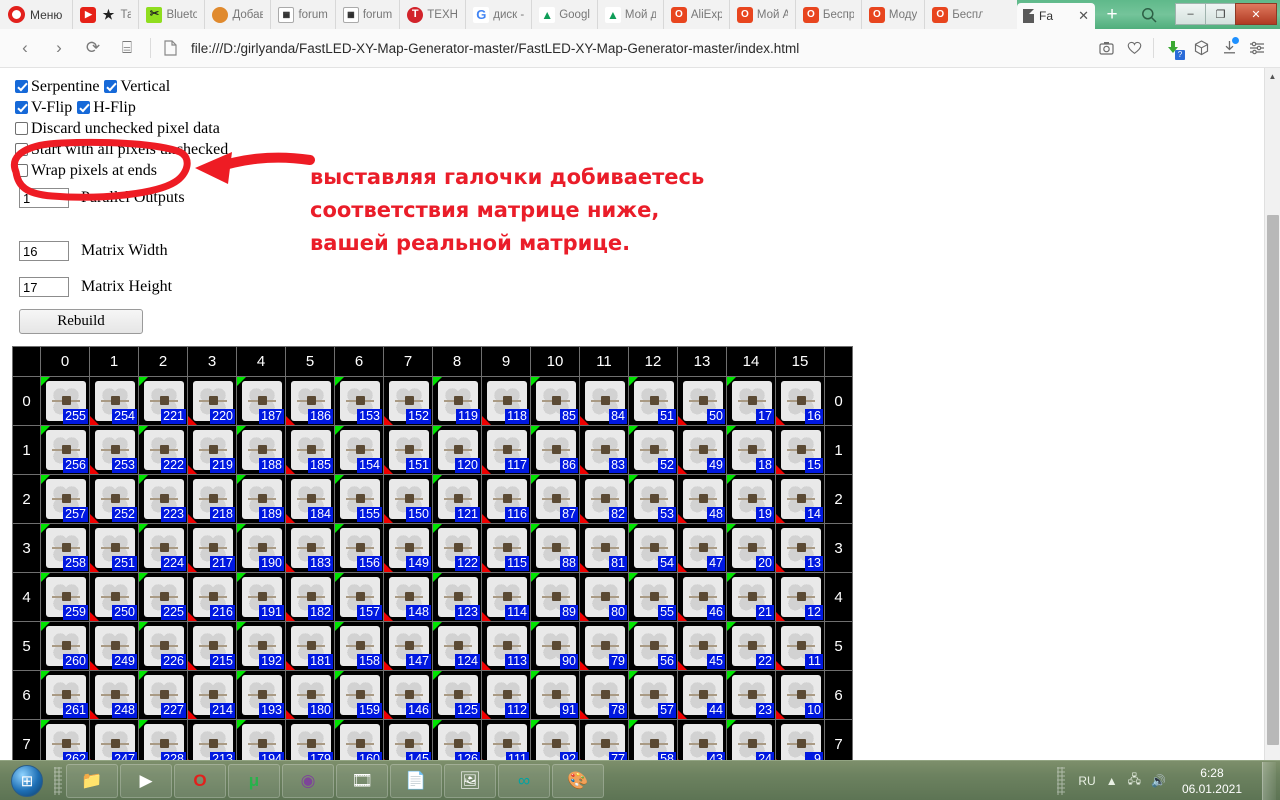 The width and height of the screenshot is (1280, 800). Describe the element at coordinates (359, 401) in the screenshot. I see `led-cell: 153` at that location.